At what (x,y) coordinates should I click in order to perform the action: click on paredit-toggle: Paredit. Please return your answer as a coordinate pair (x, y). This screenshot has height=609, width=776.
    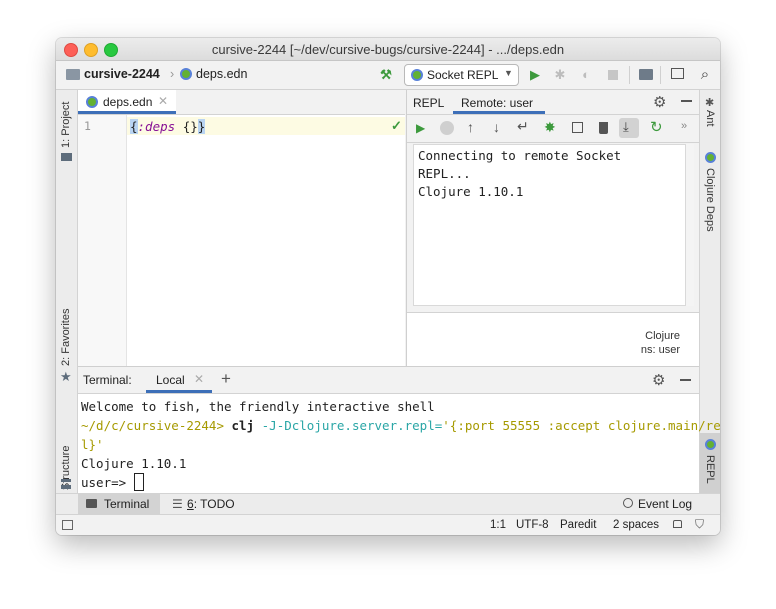
    Looking at the image, I should click on (578, 525).